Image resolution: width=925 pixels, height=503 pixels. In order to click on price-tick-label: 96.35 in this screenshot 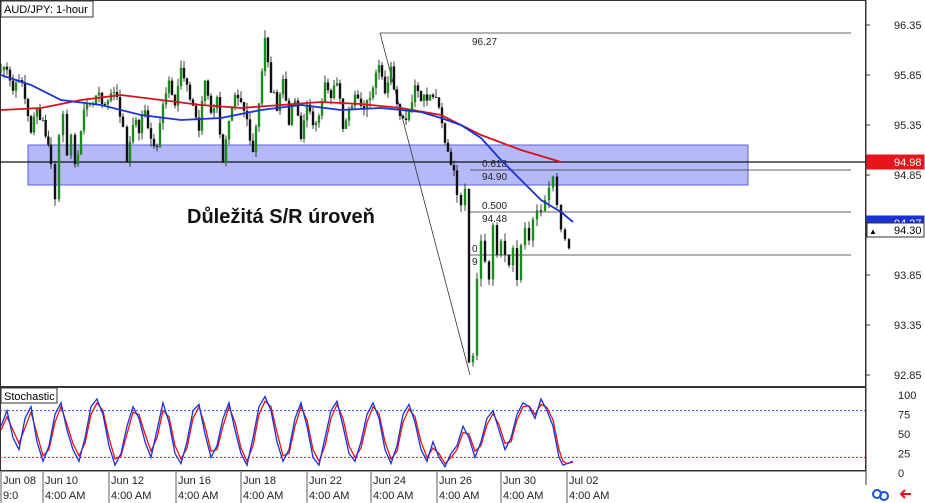, I will do `click(908, 26)`.